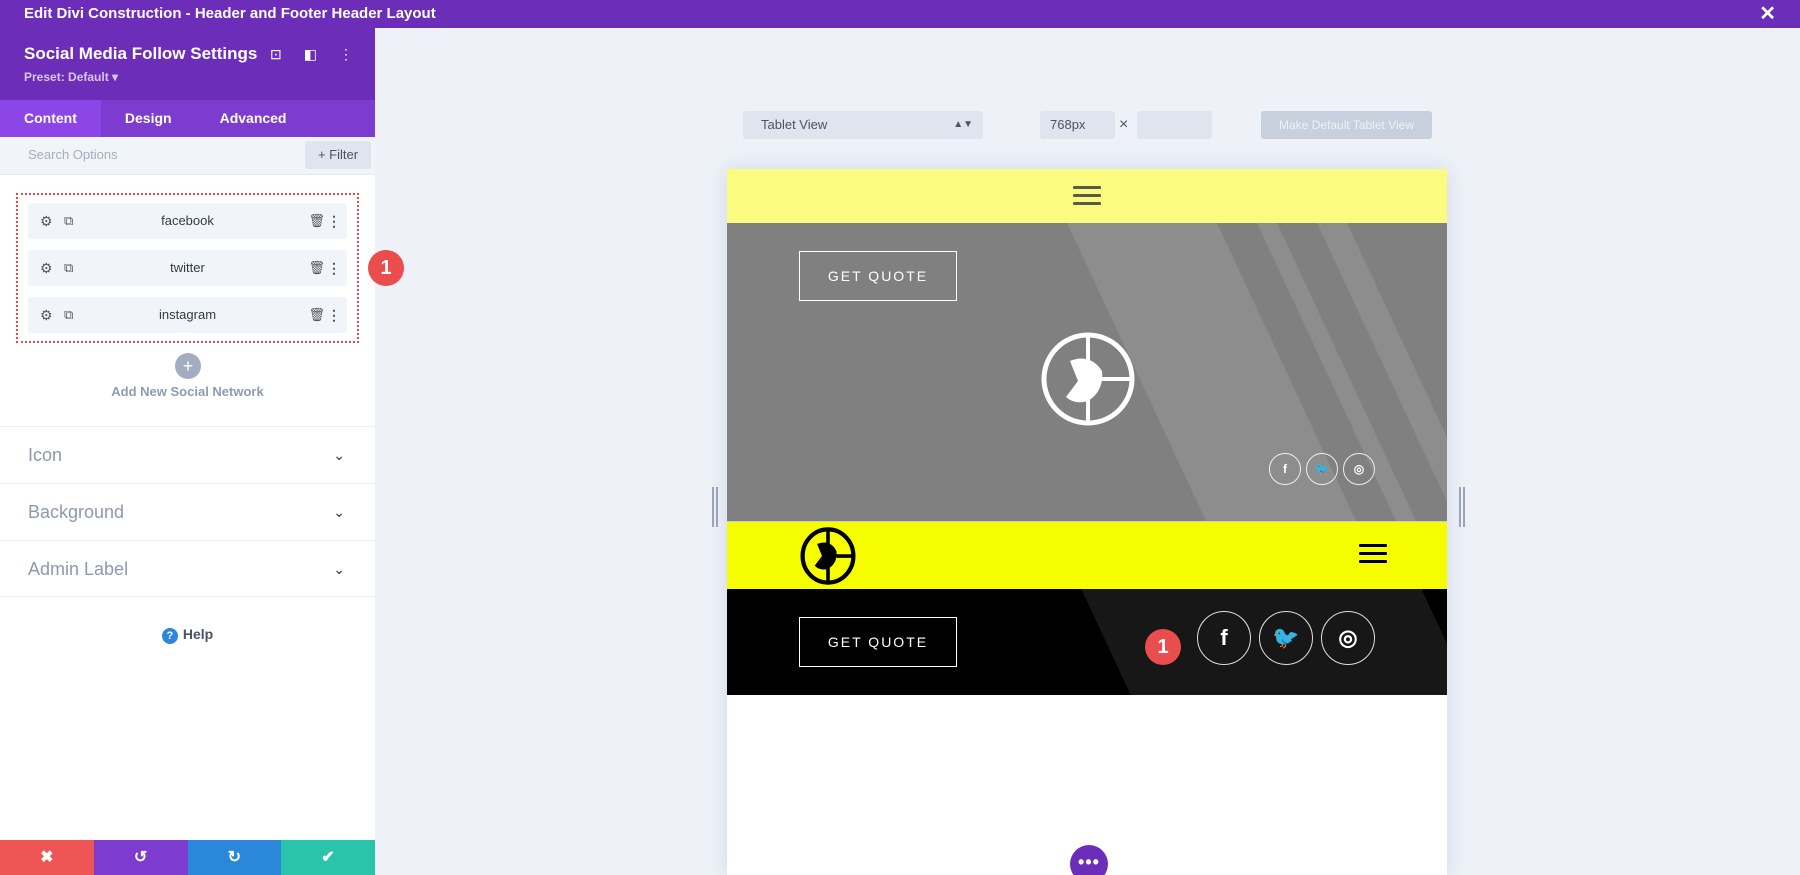  What do you see at coordinates (78, 569) in the screenshot?
I see `toggle-label: Admin Label` at bounding box center [78, 569].